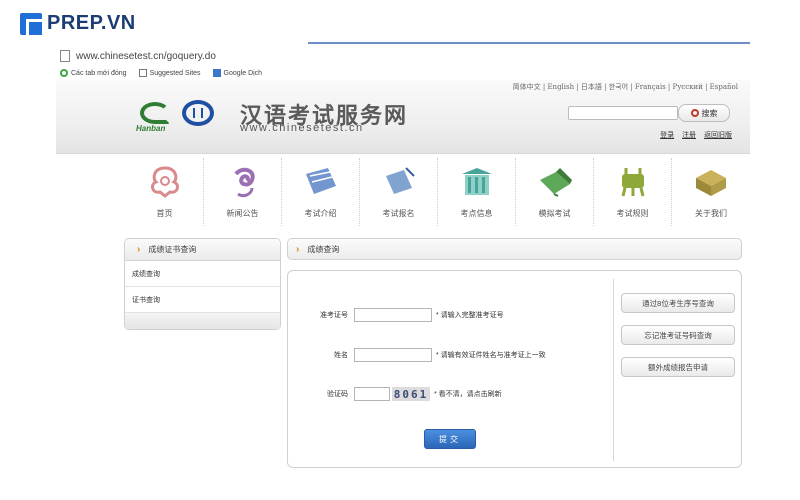  I want to click on submit-button: 提交, so click(450, 439).